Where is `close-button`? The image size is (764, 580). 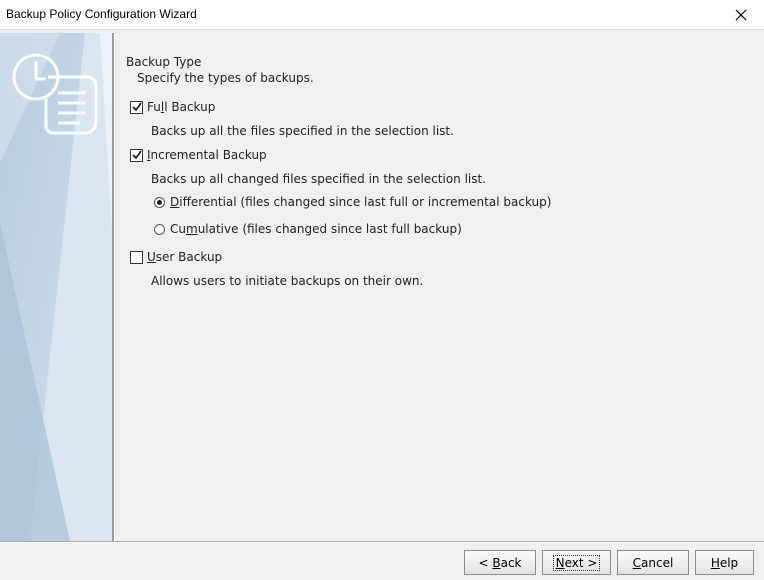 close-button is located at coordinates (741, 14).